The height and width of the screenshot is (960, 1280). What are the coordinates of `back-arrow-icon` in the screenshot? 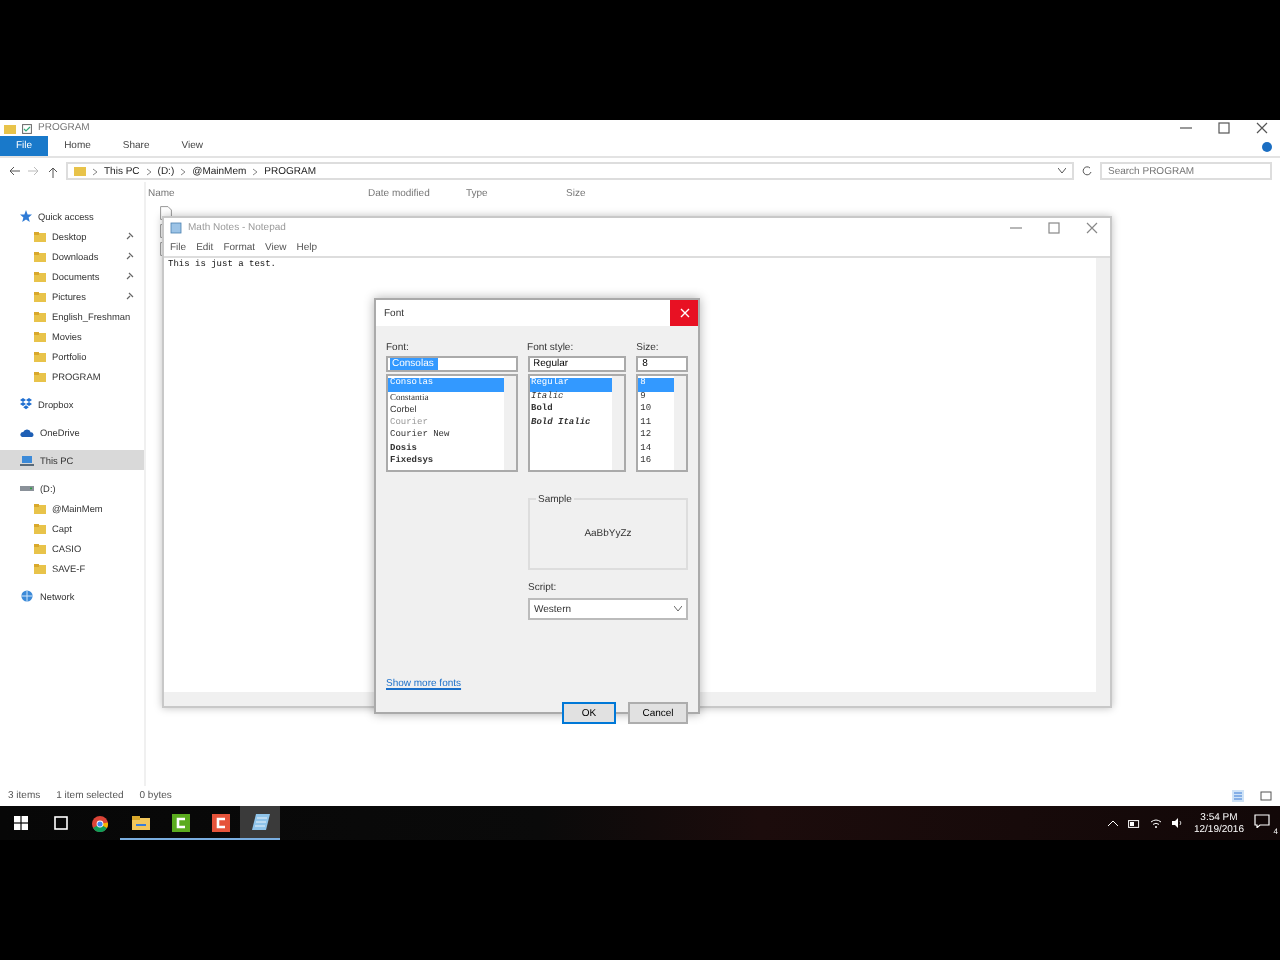 It's located at (14, 171).